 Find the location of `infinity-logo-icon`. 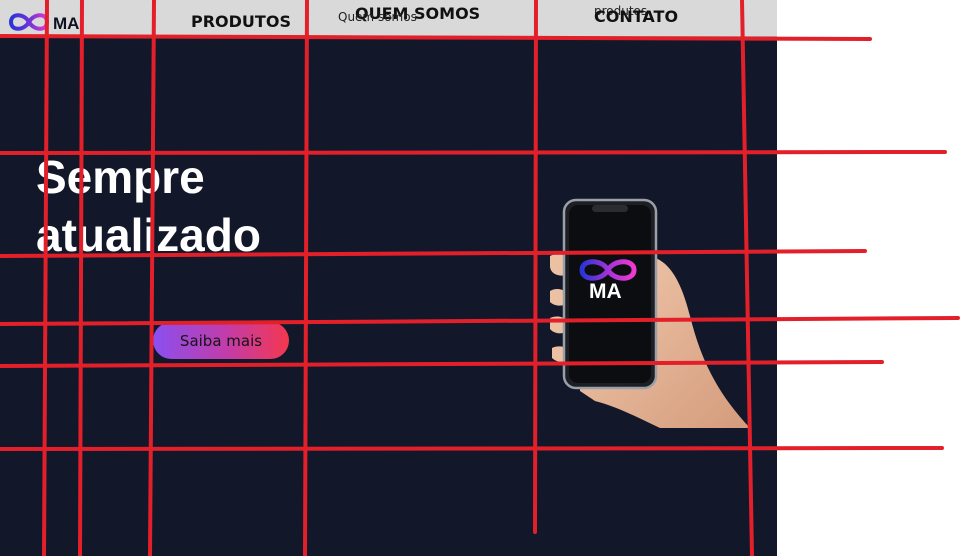

infinity-logo-icon is located at coordinates (29, 22).